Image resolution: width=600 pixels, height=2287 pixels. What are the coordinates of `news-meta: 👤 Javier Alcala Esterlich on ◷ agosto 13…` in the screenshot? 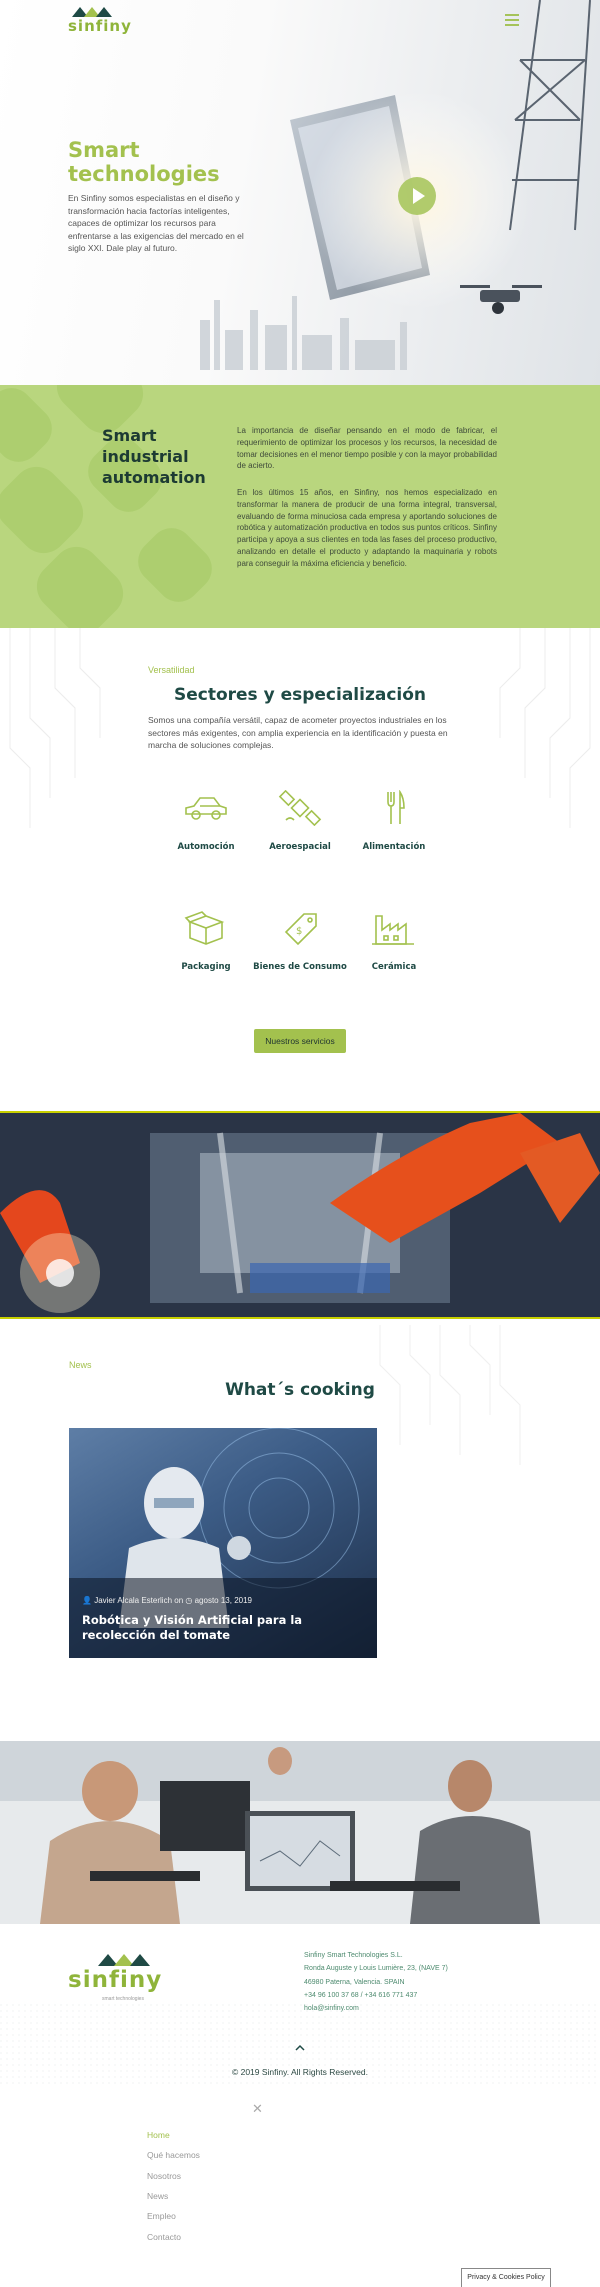 It's located at (167, 1600).